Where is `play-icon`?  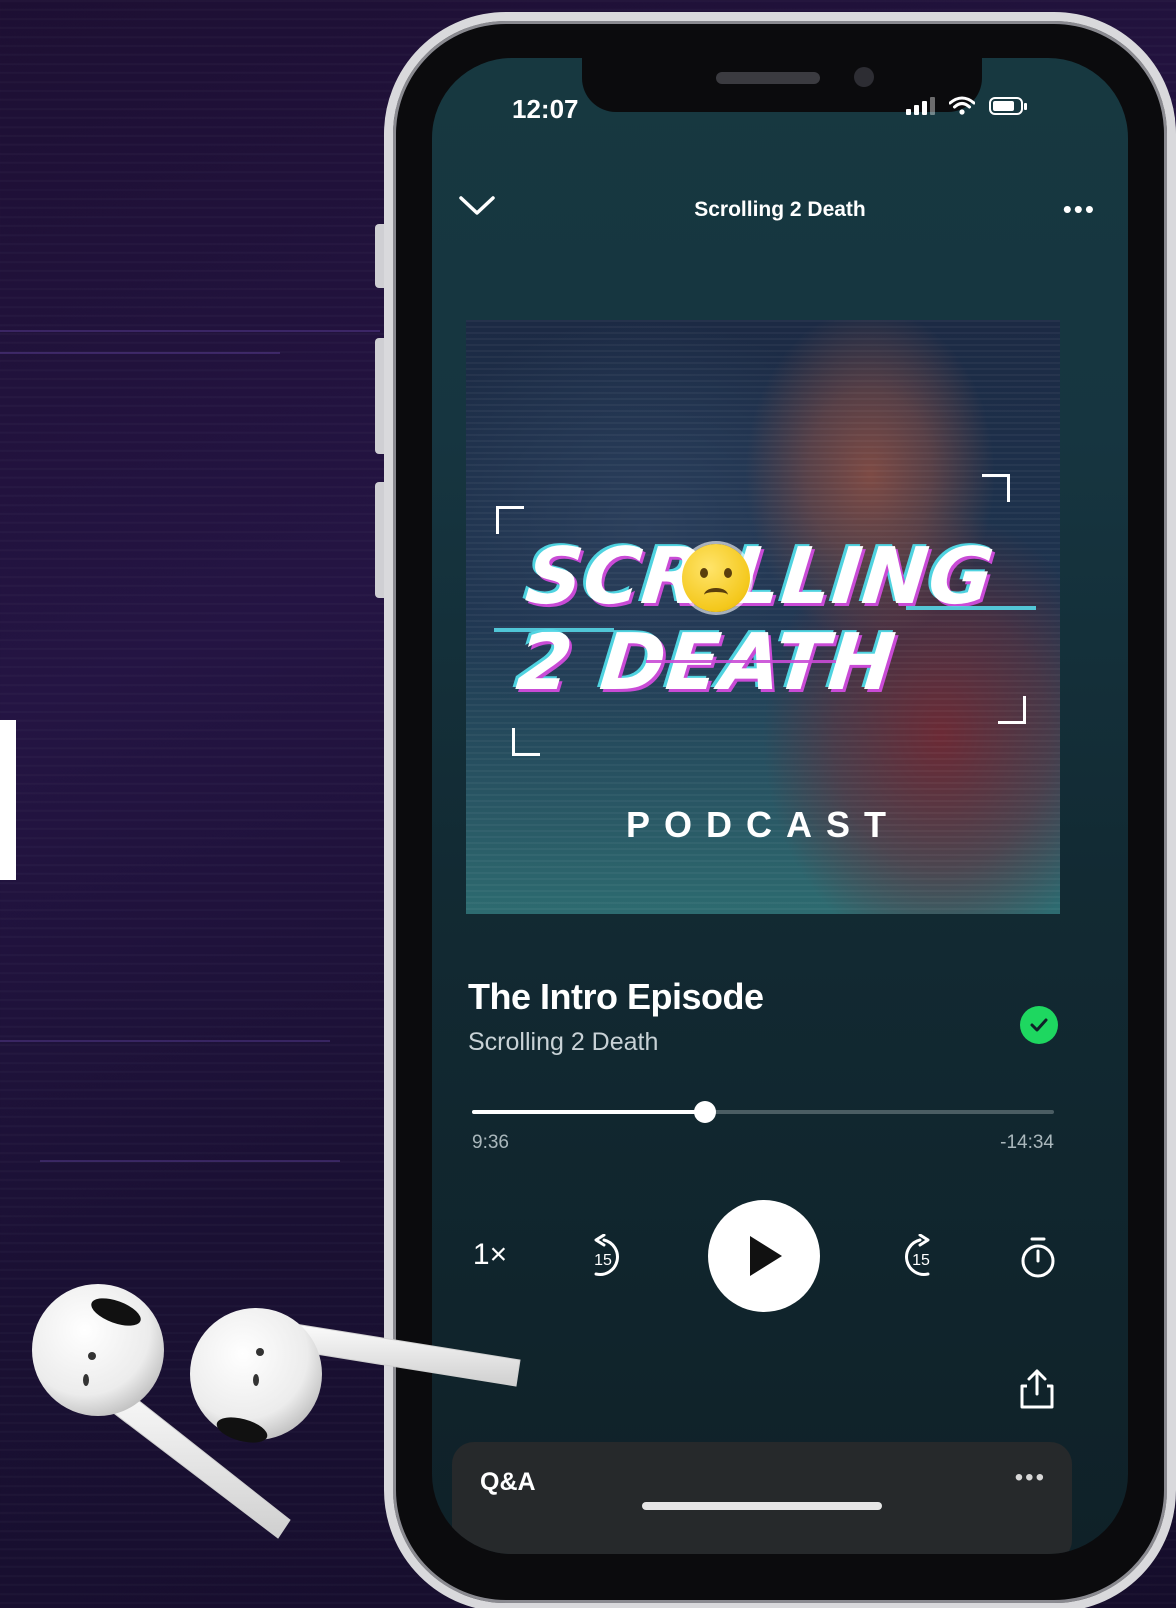 play-icon is located at coordinates (766, 1256).